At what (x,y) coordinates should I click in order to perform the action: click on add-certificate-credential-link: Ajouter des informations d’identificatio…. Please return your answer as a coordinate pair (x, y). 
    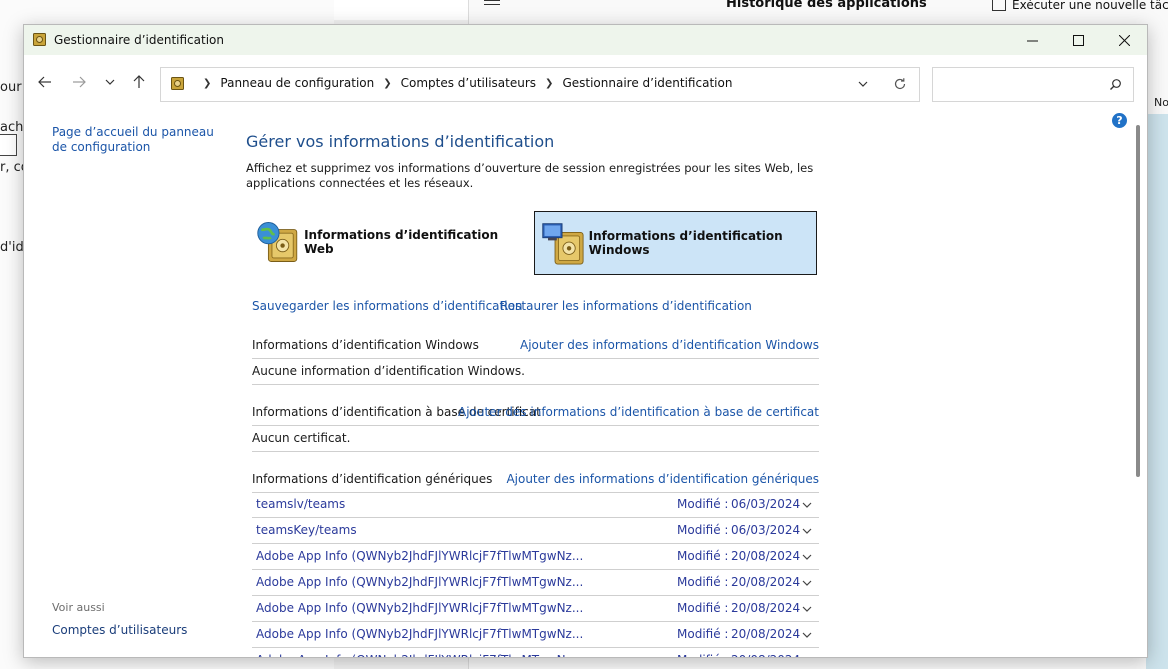
    Looking at the image, I should click on (638, 412).